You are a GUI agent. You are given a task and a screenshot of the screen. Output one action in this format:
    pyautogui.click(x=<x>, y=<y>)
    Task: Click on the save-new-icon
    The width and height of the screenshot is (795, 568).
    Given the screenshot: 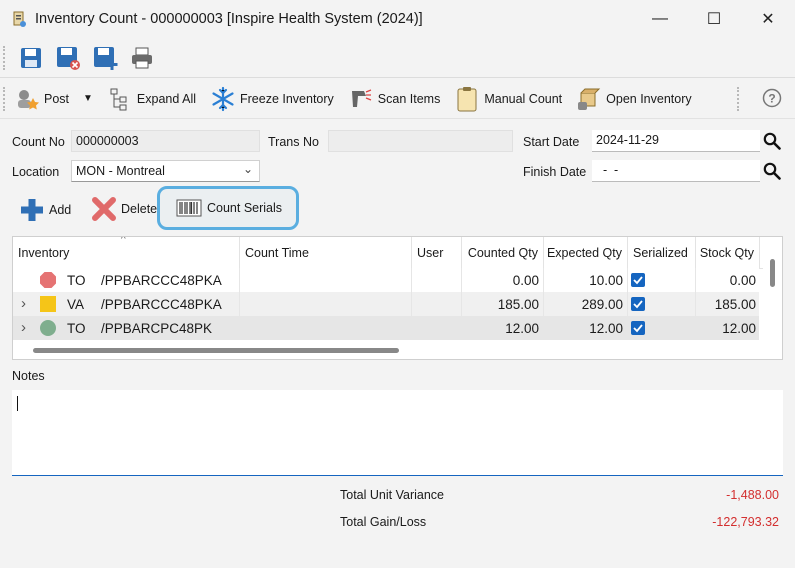 What is the action you would take?
    pyautogui.click(x=106, y=58)
    